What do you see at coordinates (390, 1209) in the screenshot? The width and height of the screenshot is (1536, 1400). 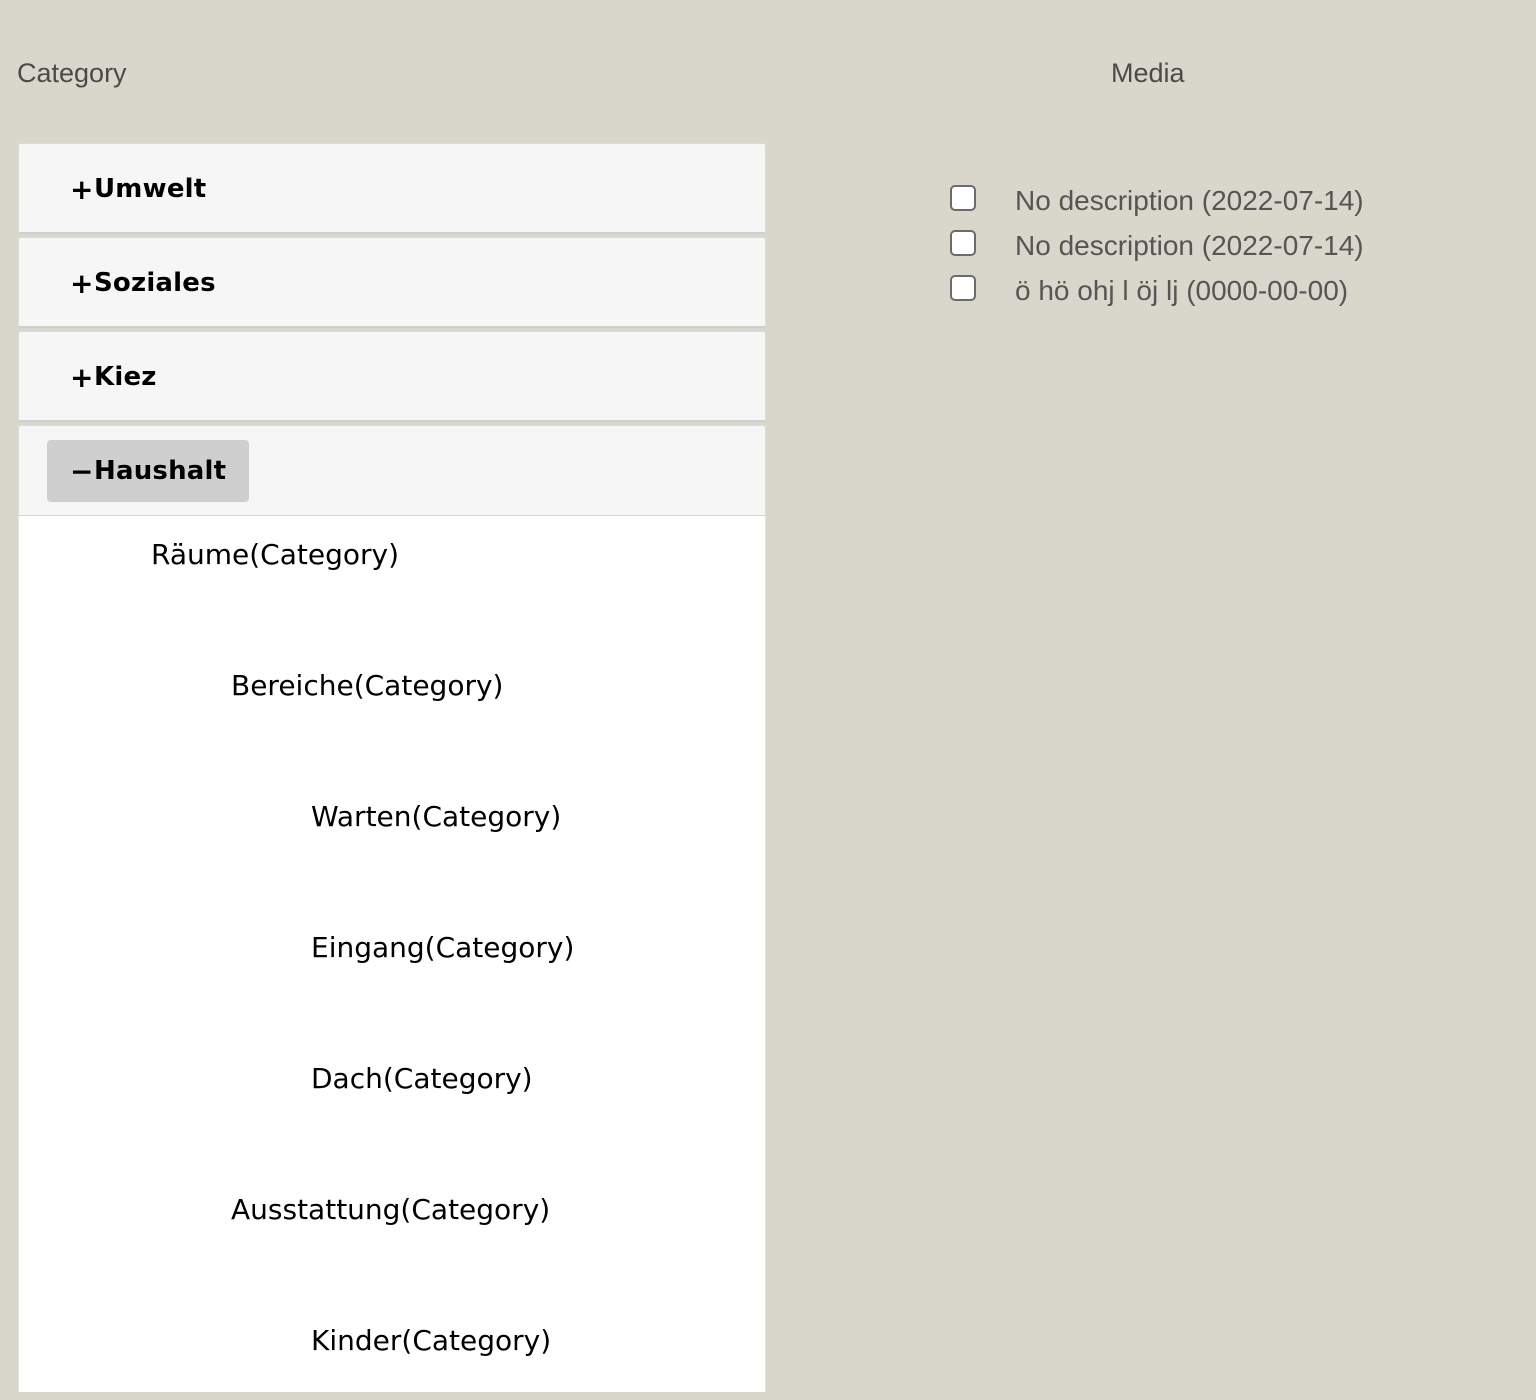 I see `tree-item: Ausstattung(Category)` at bounding box center [390, 1209].